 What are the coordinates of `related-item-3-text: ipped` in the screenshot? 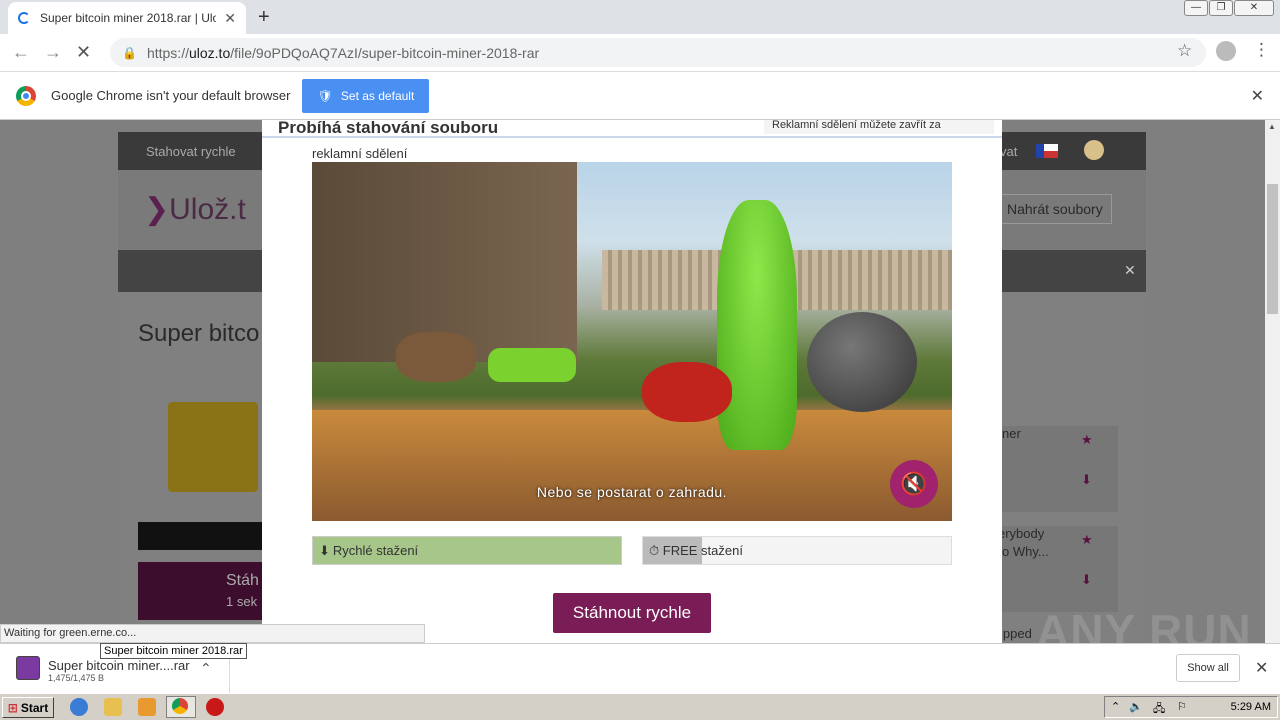 It's located at (1016, 633).